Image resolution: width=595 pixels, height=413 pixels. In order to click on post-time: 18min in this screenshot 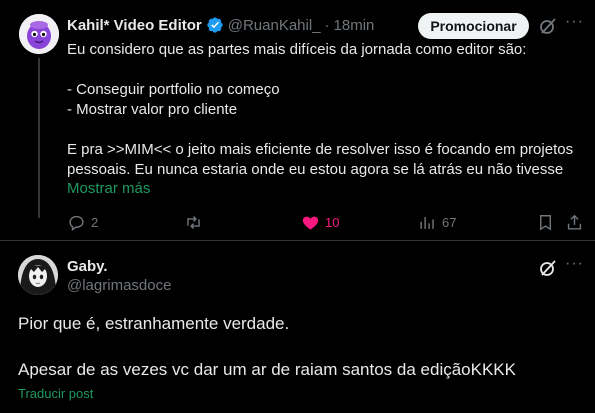, I will do `click(354, 25)`.